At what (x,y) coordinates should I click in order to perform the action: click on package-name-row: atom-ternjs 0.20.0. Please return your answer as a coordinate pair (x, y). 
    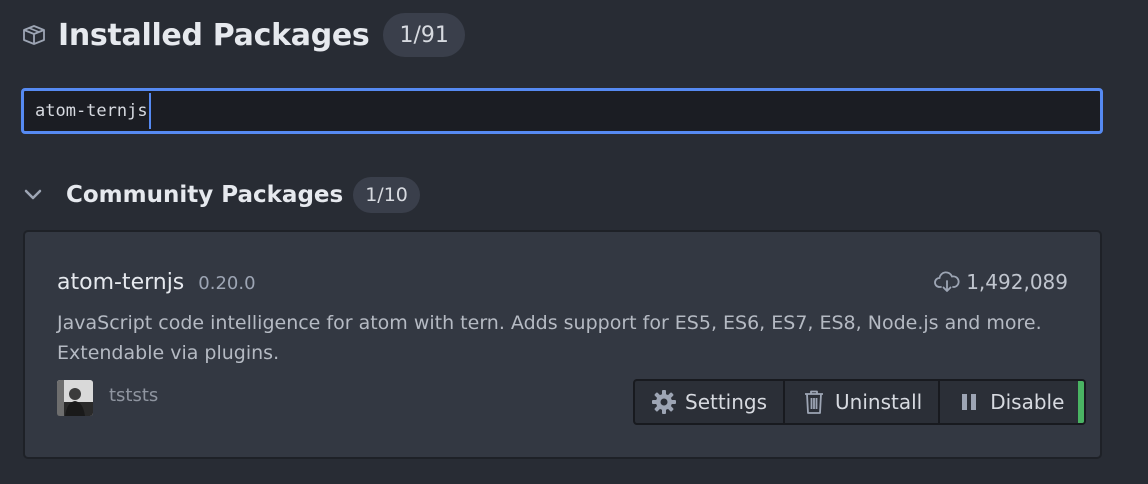
    Looking at the image, I should click on (156, 282).